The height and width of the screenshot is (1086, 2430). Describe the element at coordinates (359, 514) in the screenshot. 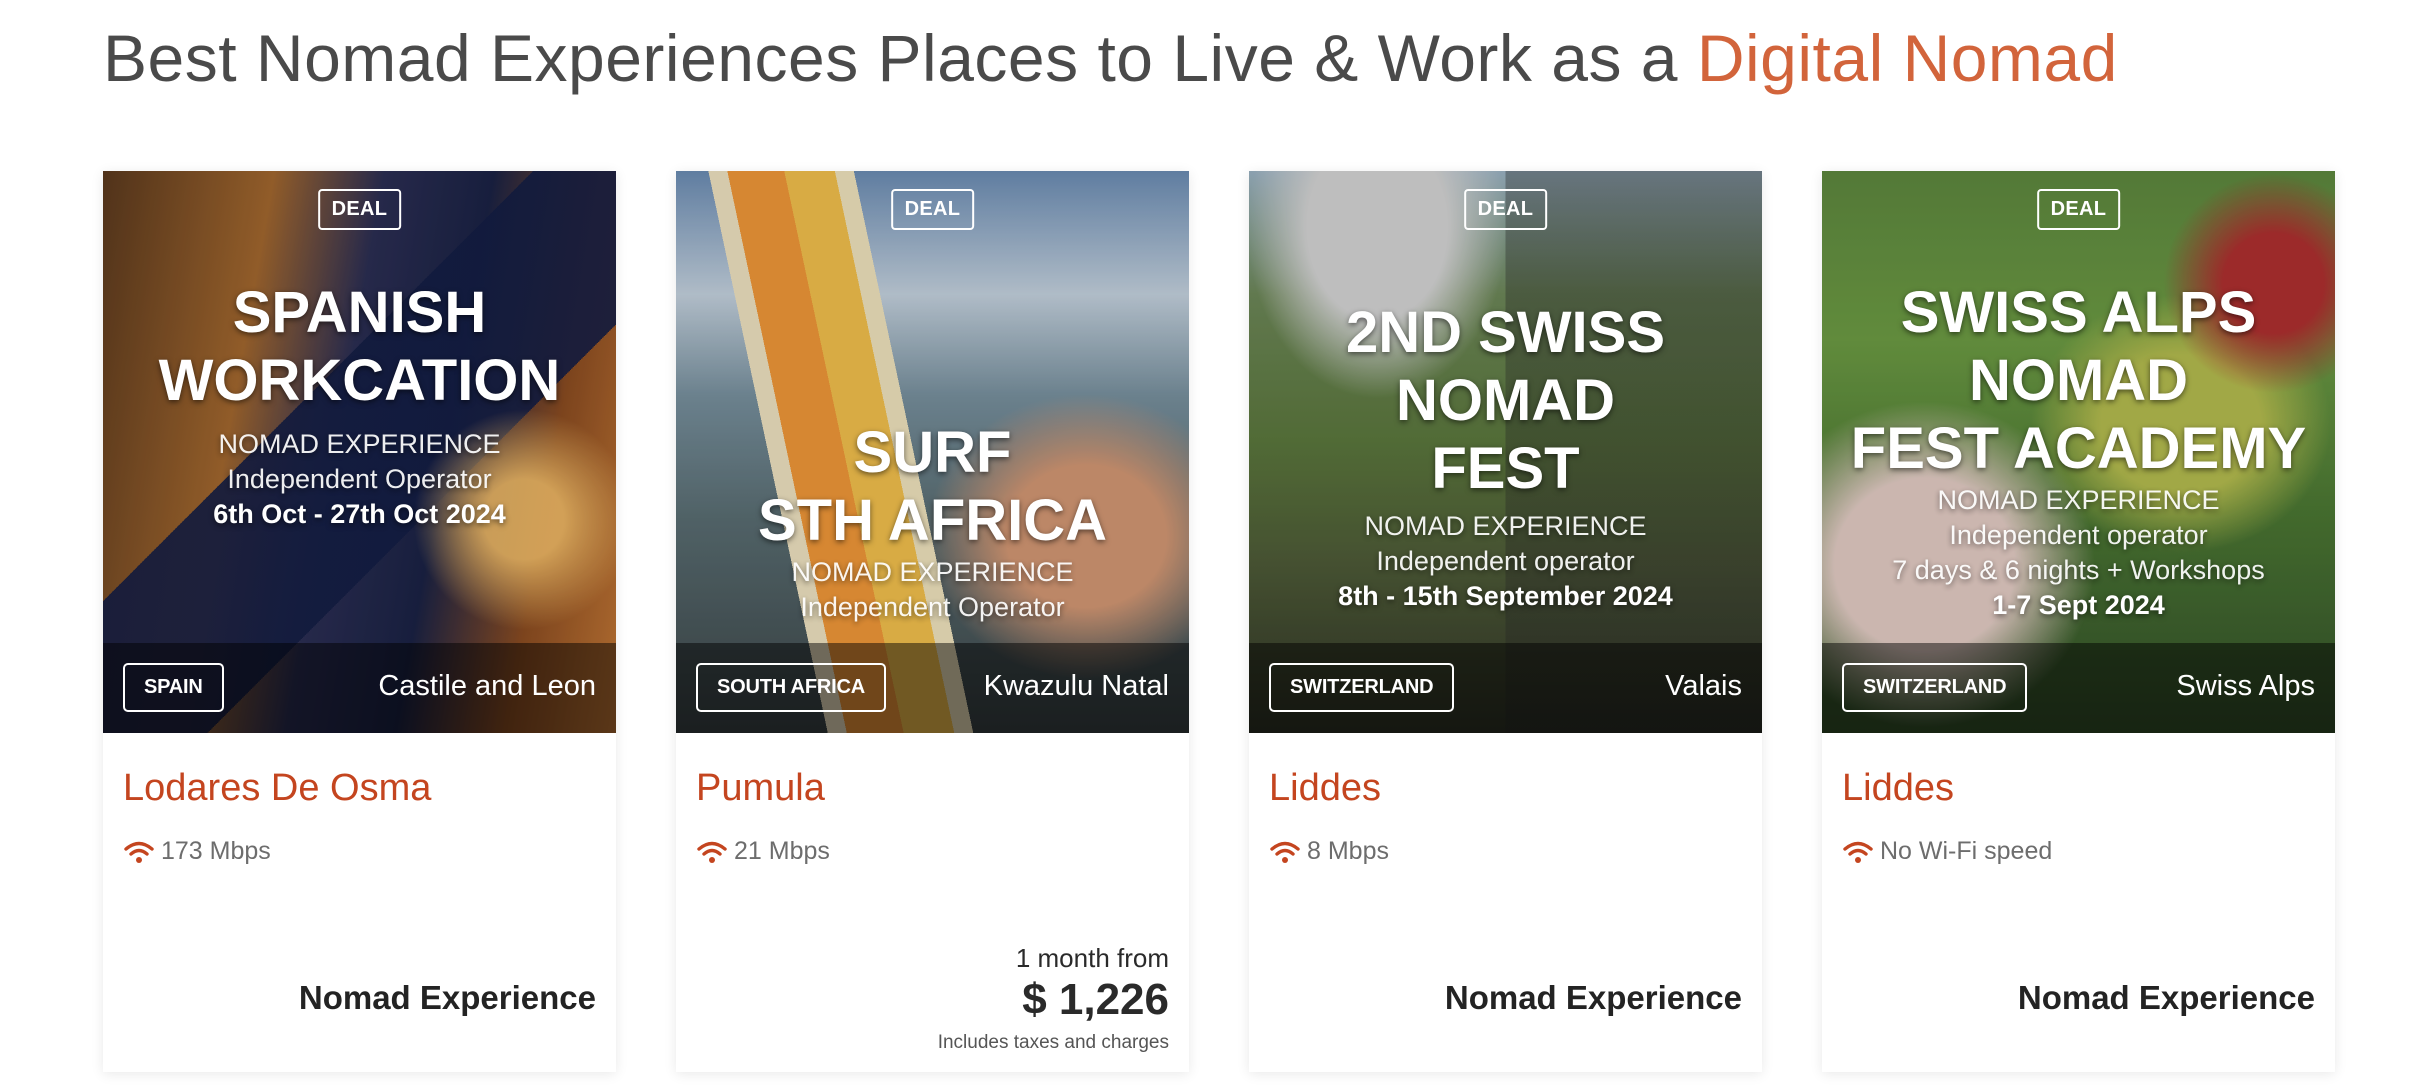

I see `overlay-dates: 6th Oct - 27th Oct 2024` at that location.